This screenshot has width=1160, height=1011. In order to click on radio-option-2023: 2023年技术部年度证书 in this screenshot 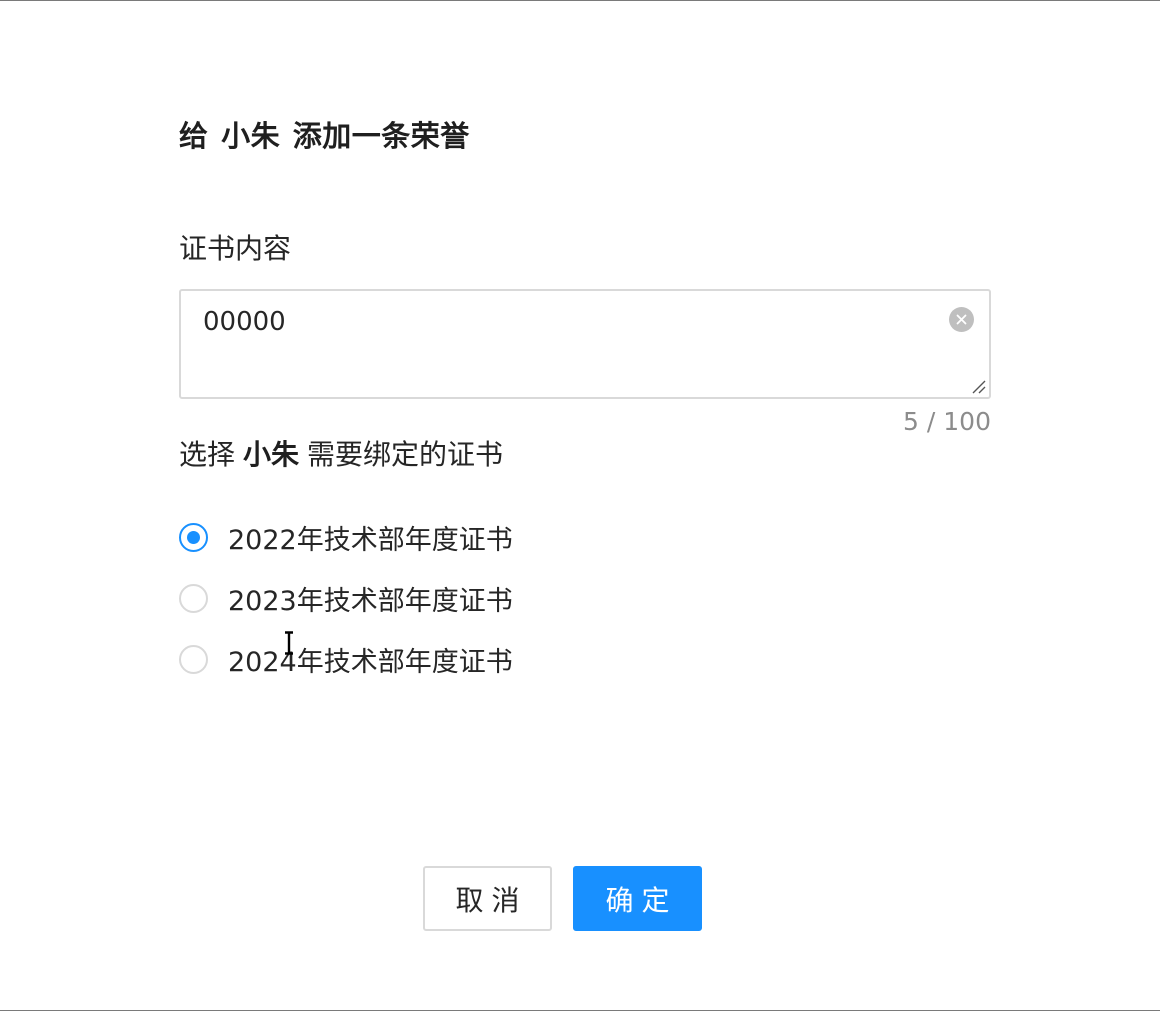, I will do `click(346, 598)`.